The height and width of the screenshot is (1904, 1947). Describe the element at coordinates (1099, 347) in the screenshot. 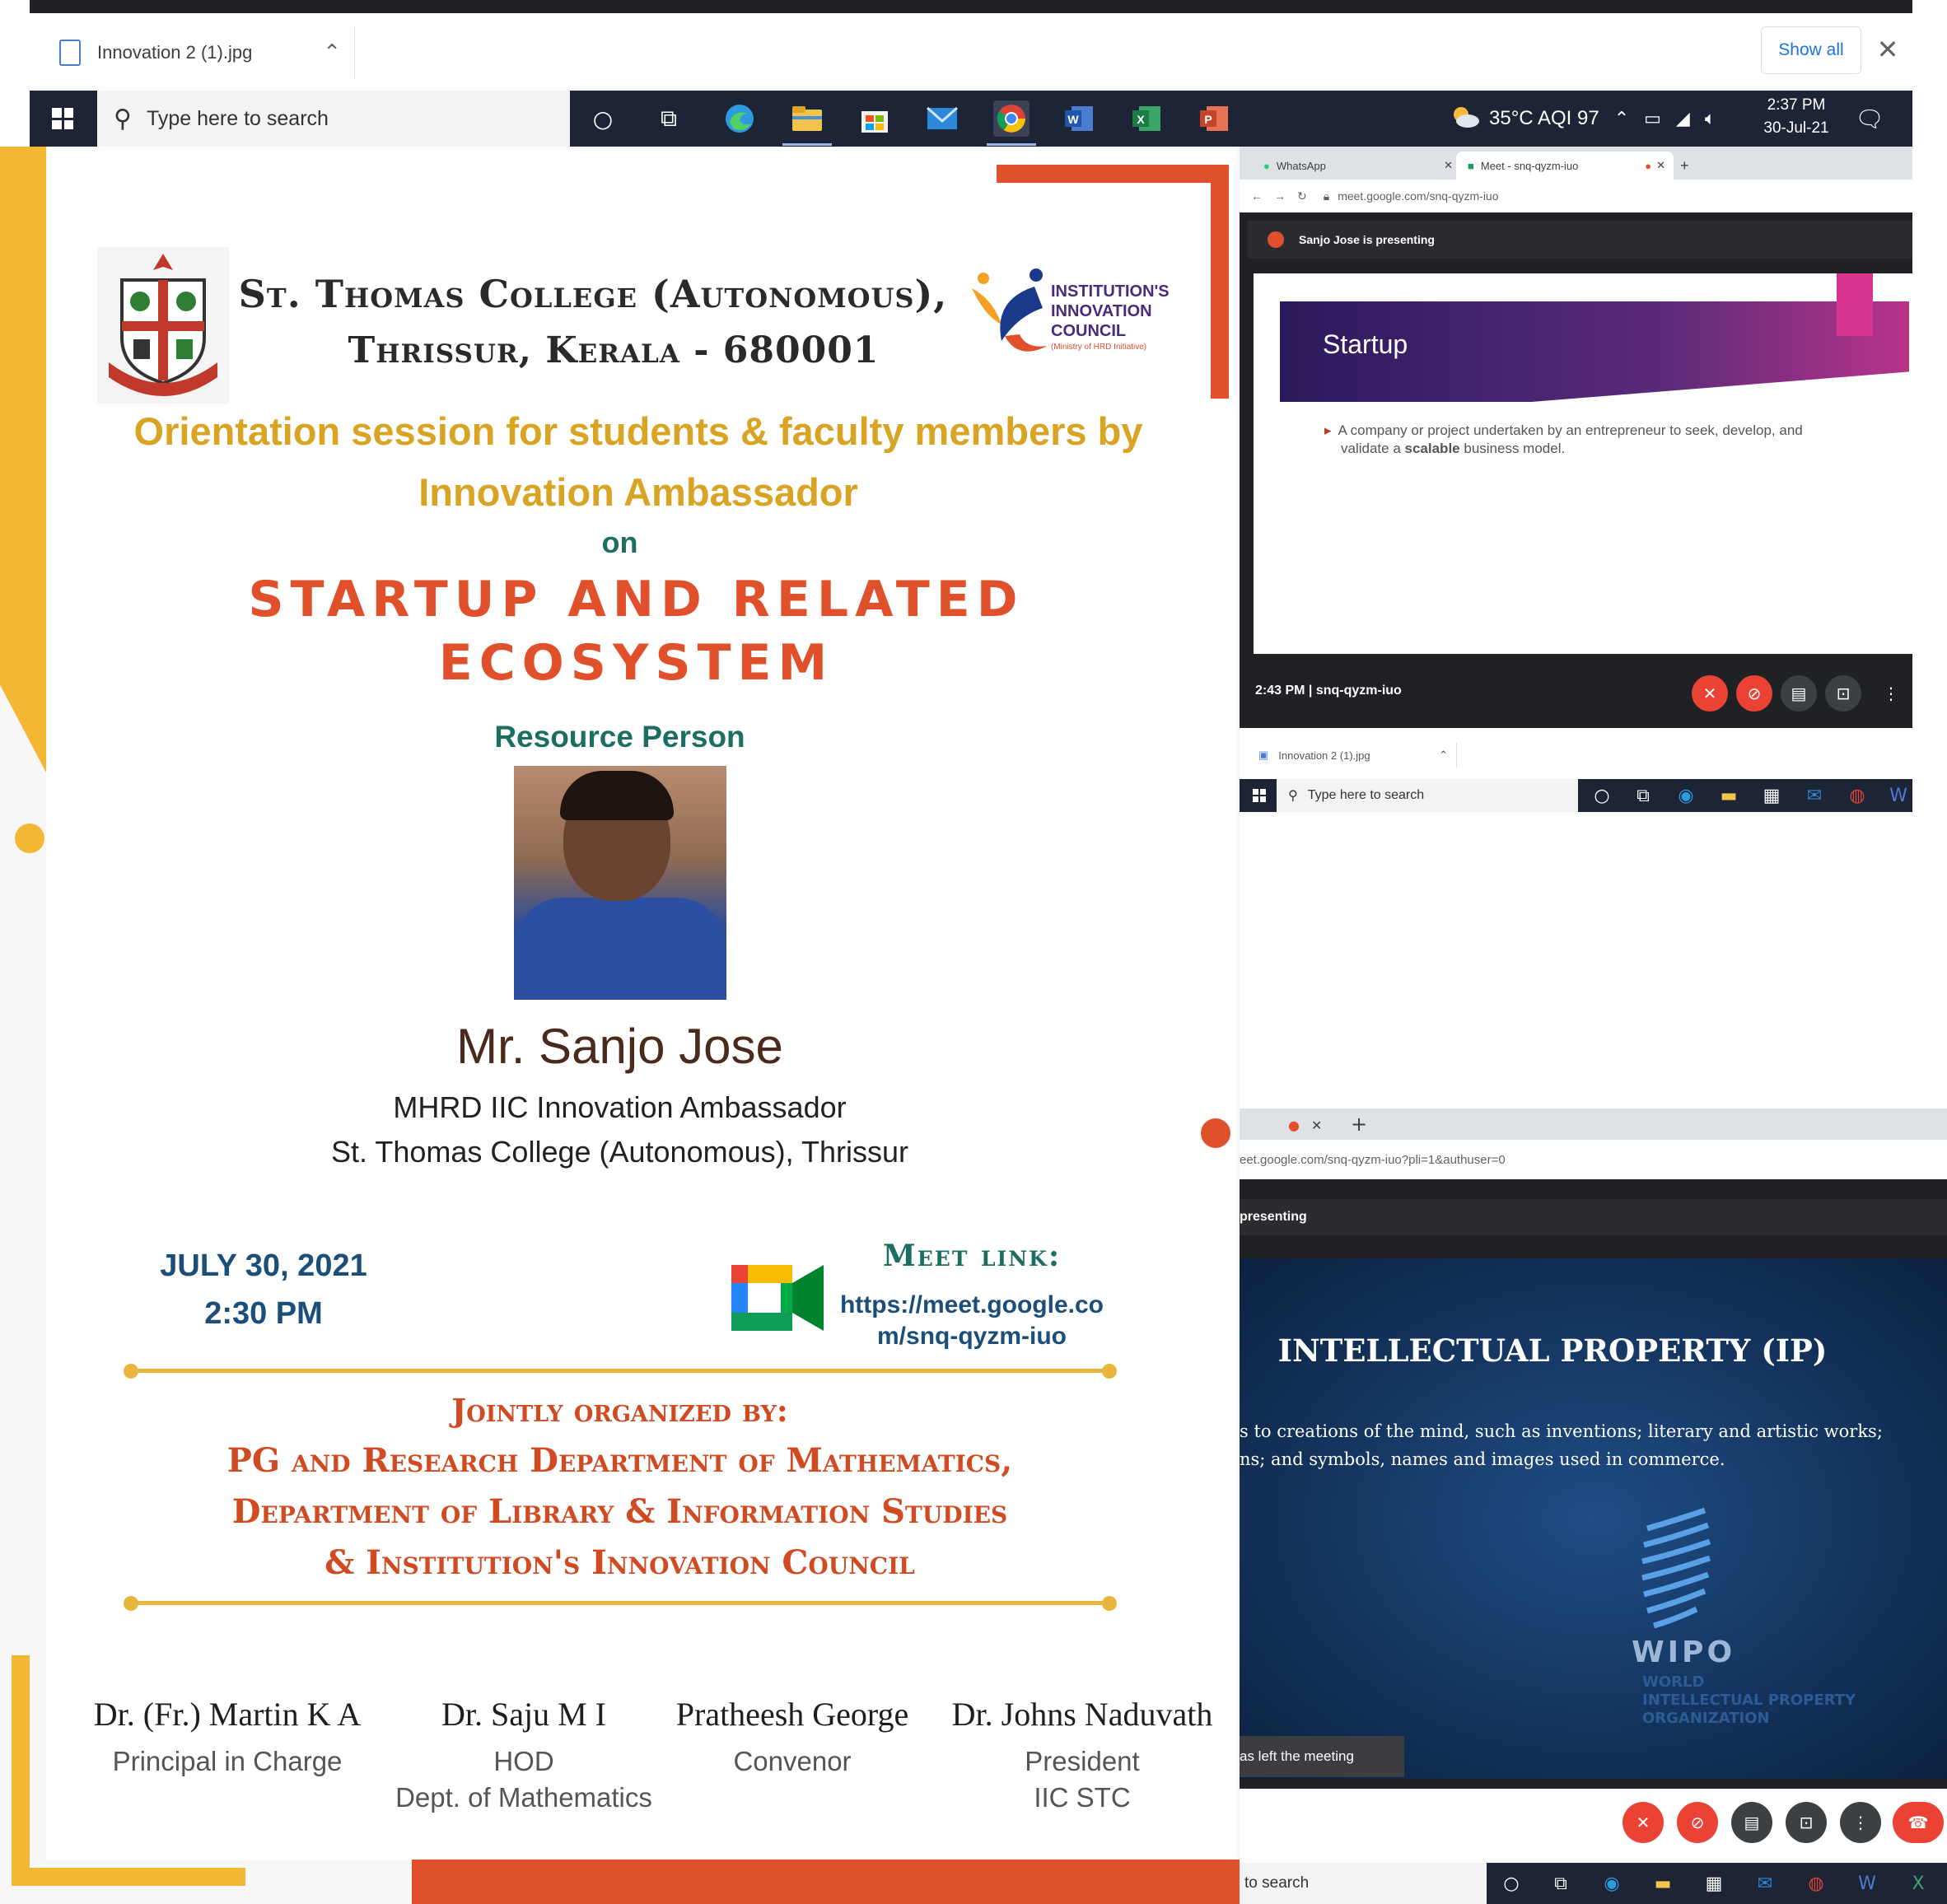

I see `iic-logo-subtitle: (Ministry of HRD Initiative)` at that location.